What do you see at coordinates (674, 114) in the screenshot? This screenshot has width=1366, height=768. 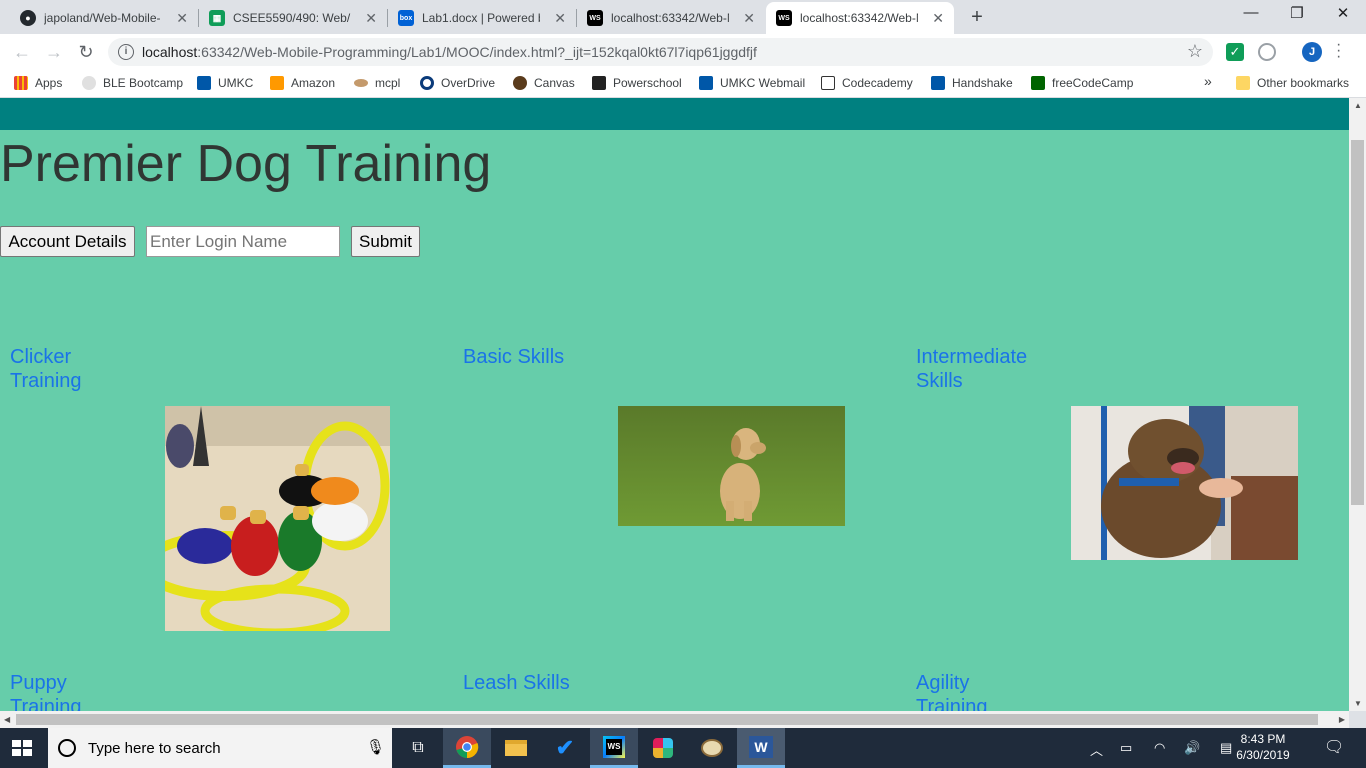 I see `header-band` at bounding box center [674, 114].